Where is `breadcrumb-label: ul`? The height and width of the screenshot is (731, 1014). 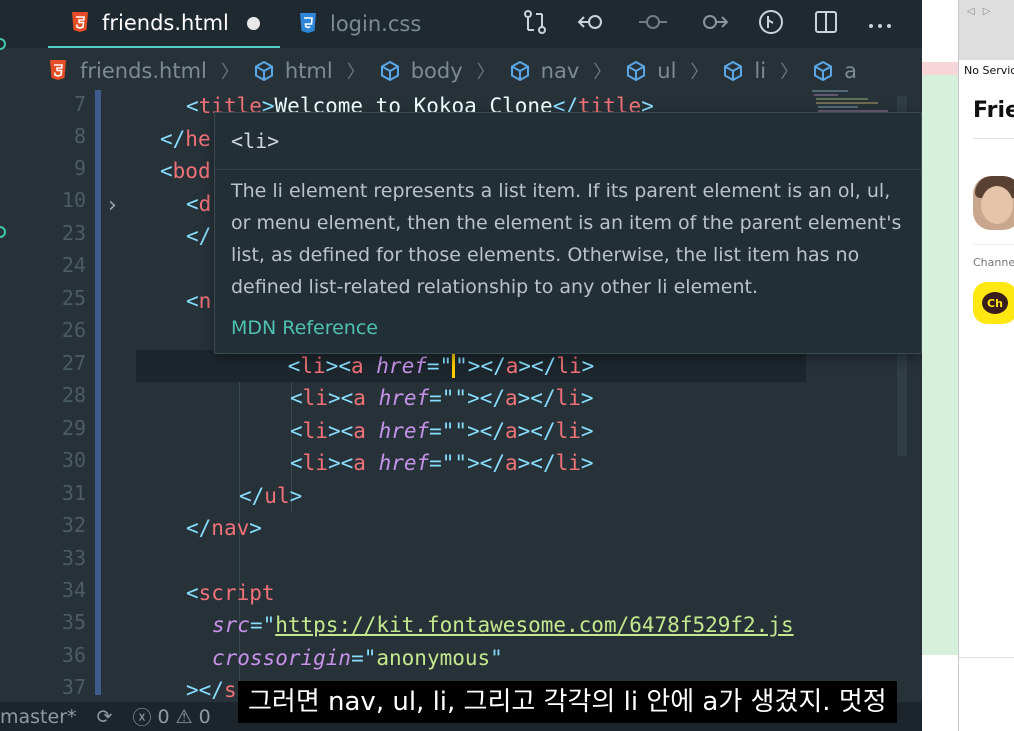 breadcrumb-label: ul is located at coordinates (667, 71).